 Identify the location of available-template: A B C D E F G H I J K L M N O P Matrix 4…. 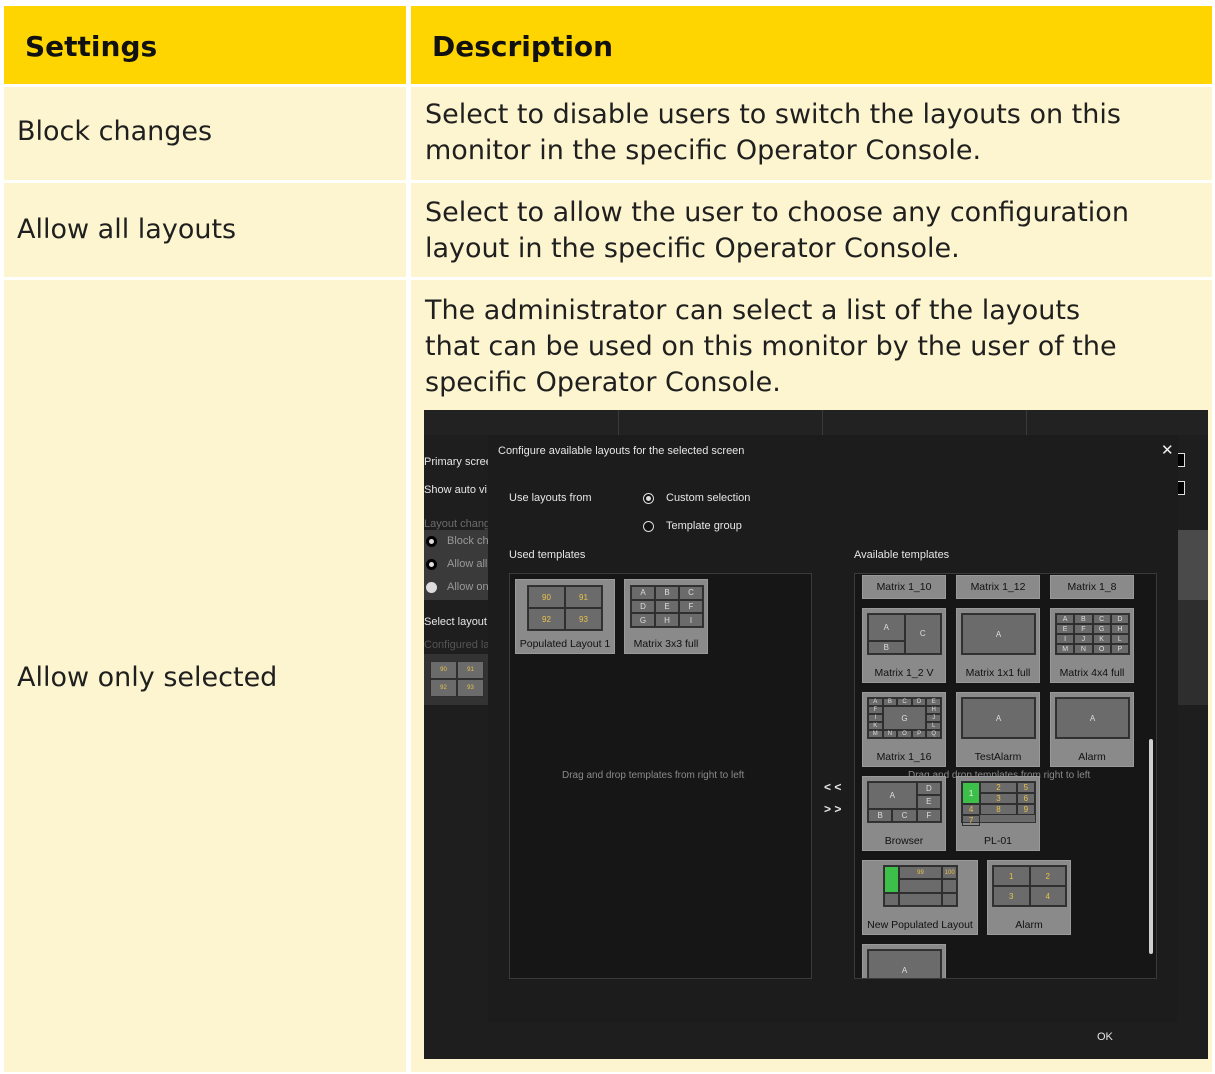
(1092, 645).